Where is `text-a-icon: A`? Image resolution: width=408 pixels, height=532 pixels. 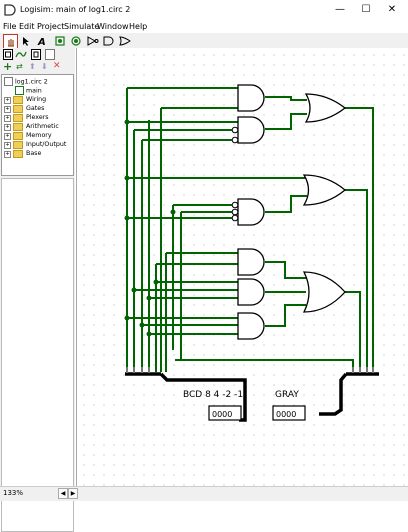
text-a-icon: A is located at coordinates (41, 41).